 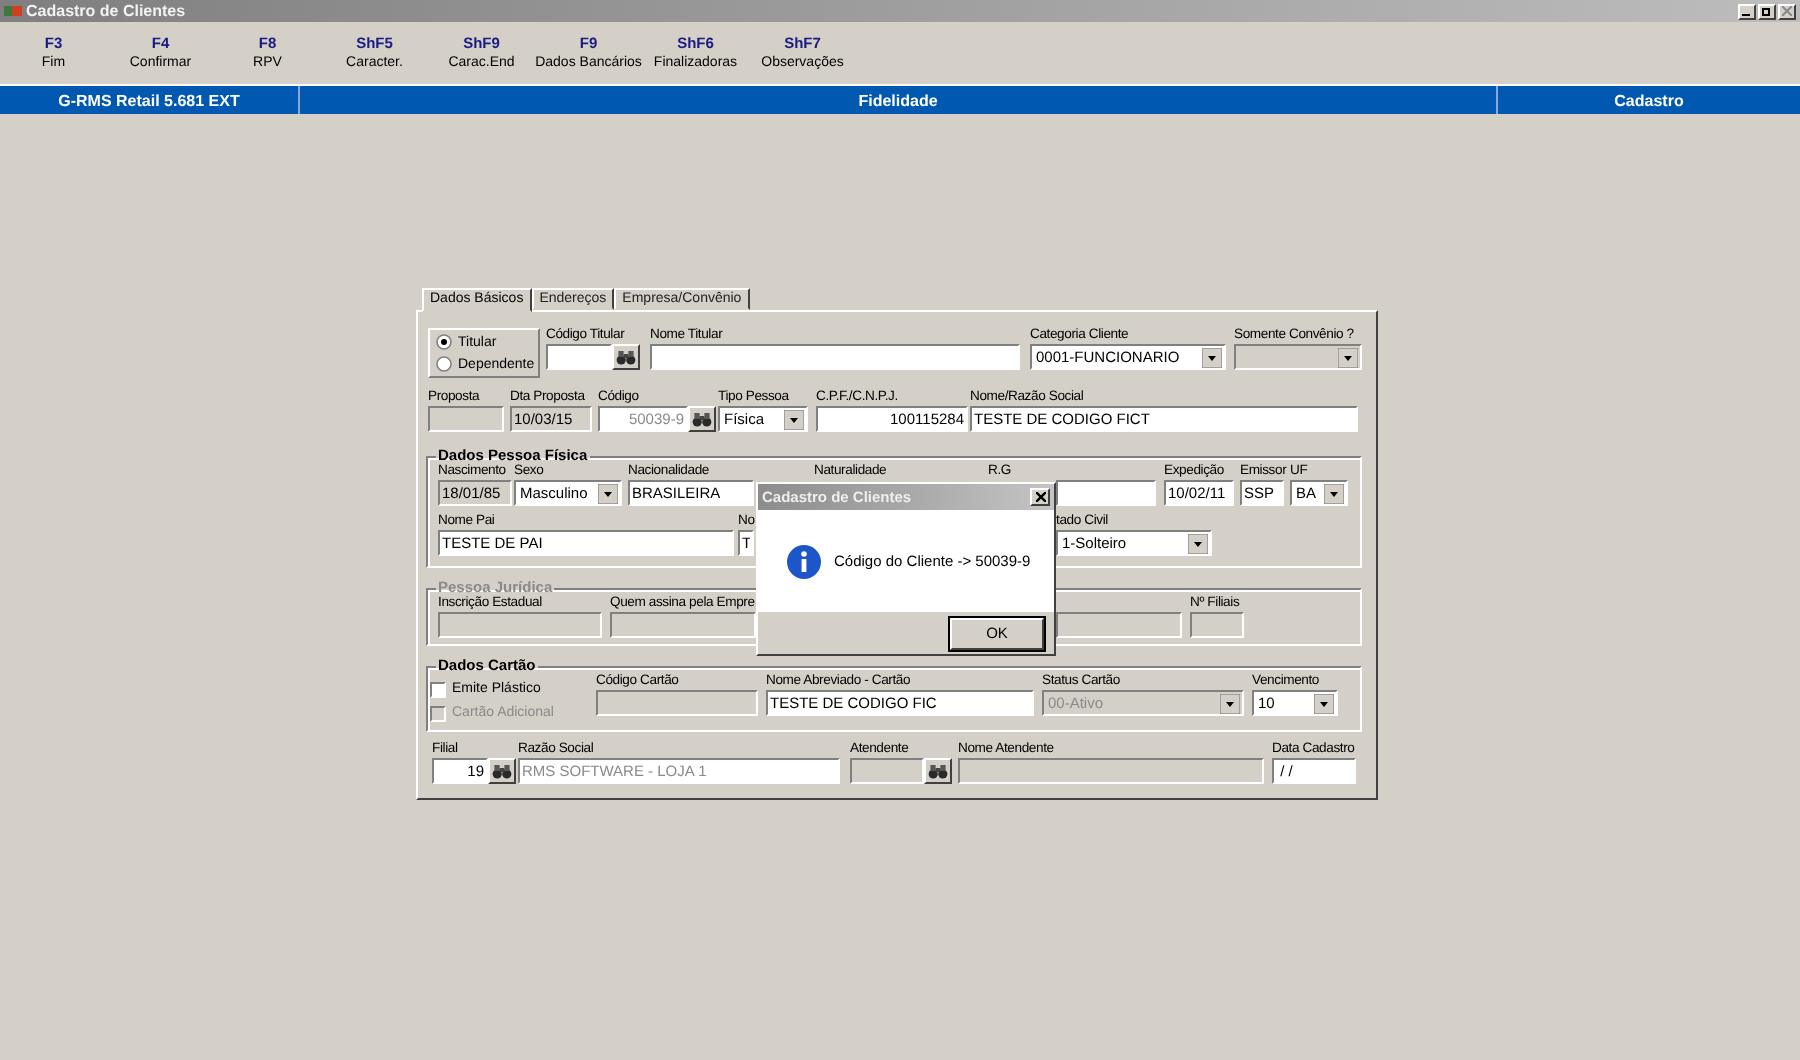 What do you see at coordinates (106, 11) in the screenshot?
I see `window-title: Cadastro de Clientes` at bounding box center [106, 11].